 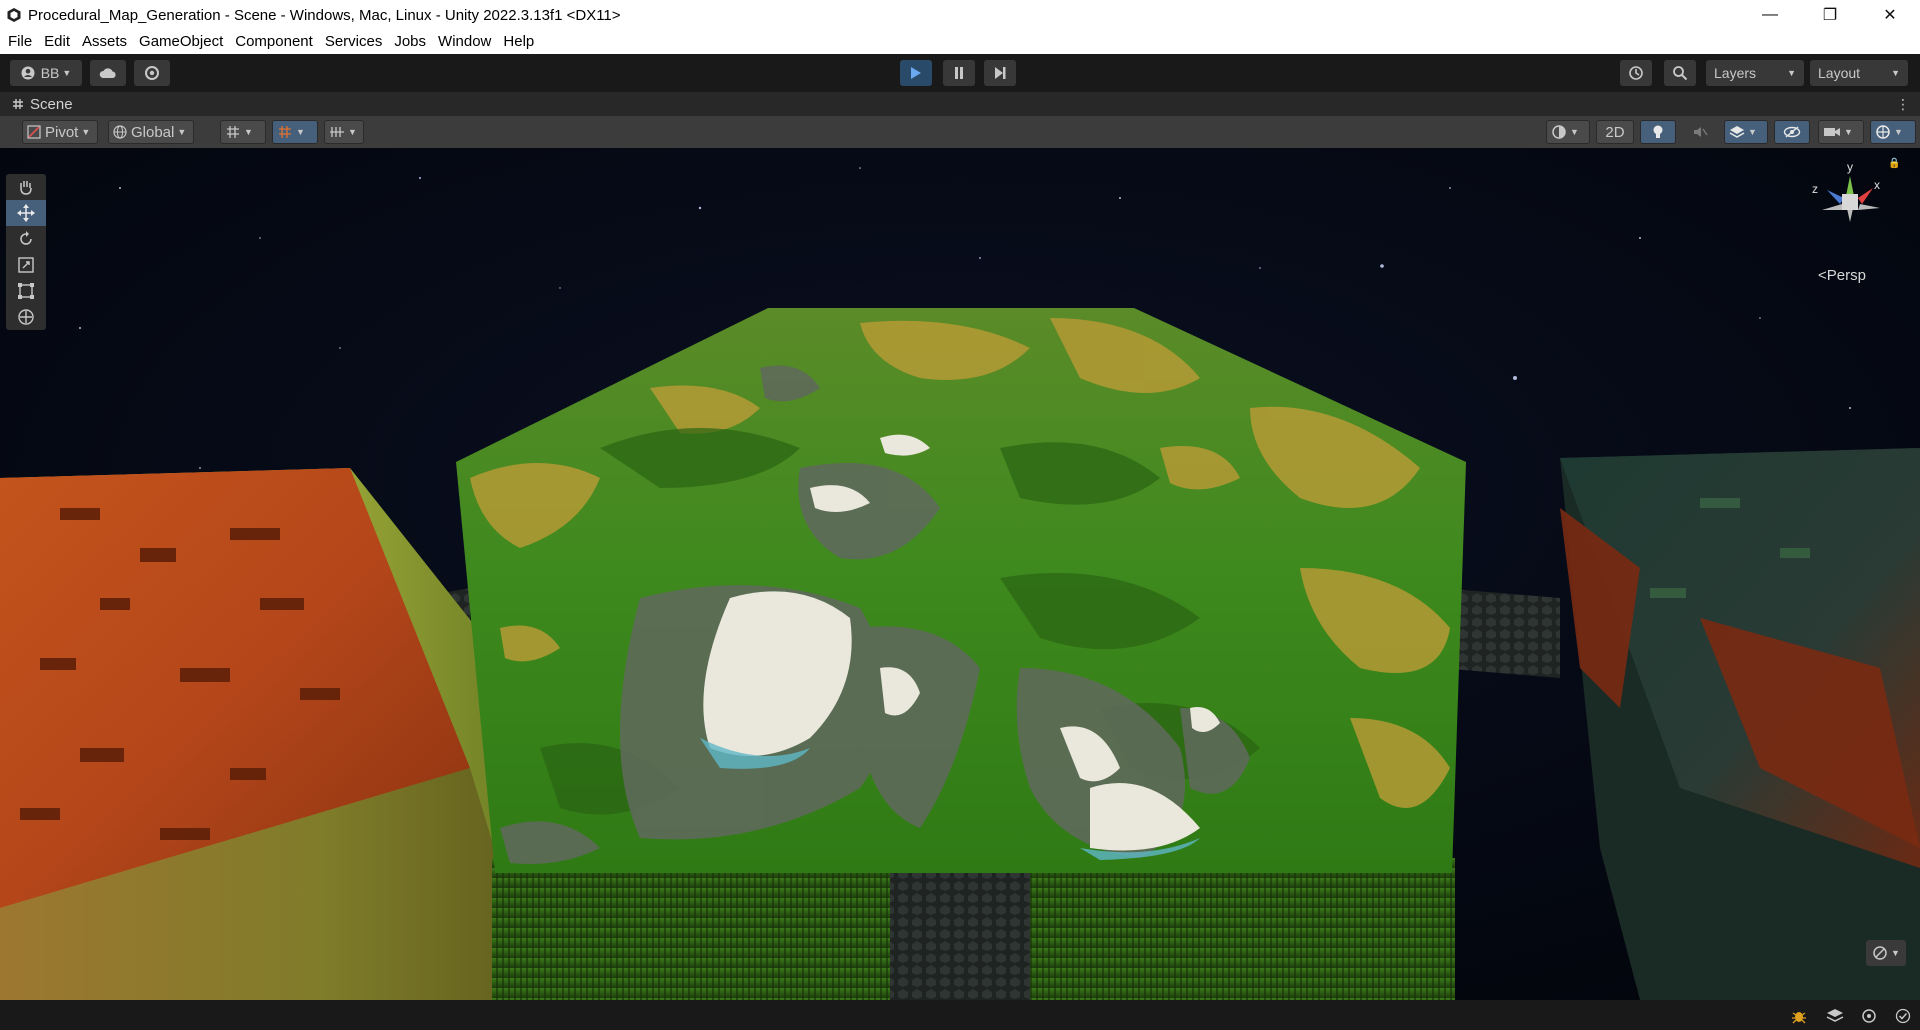 What do you see at coordinates (1893, 132) in the screenshot?
I see `gizmos-dropdown: ▼` at bounding box center [1893, 132].